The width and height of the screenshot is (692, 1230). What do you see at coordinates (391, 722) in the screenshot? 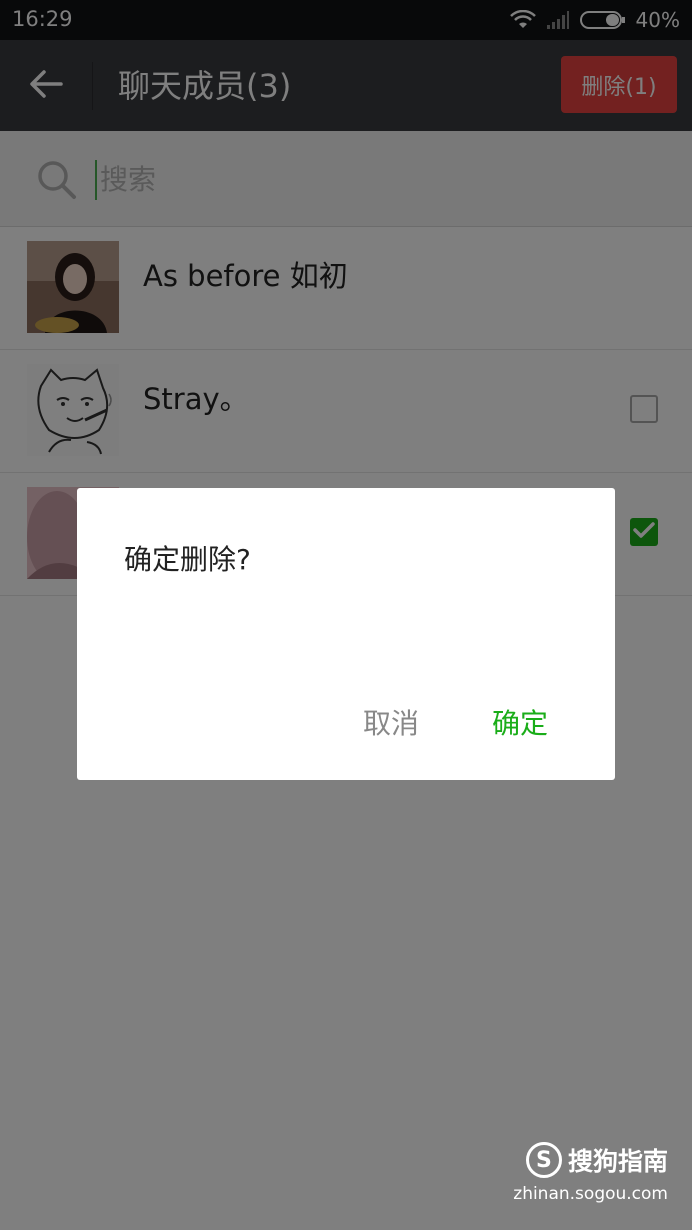
I see `cancel-button: 取消` at bounding box center [391, 722].